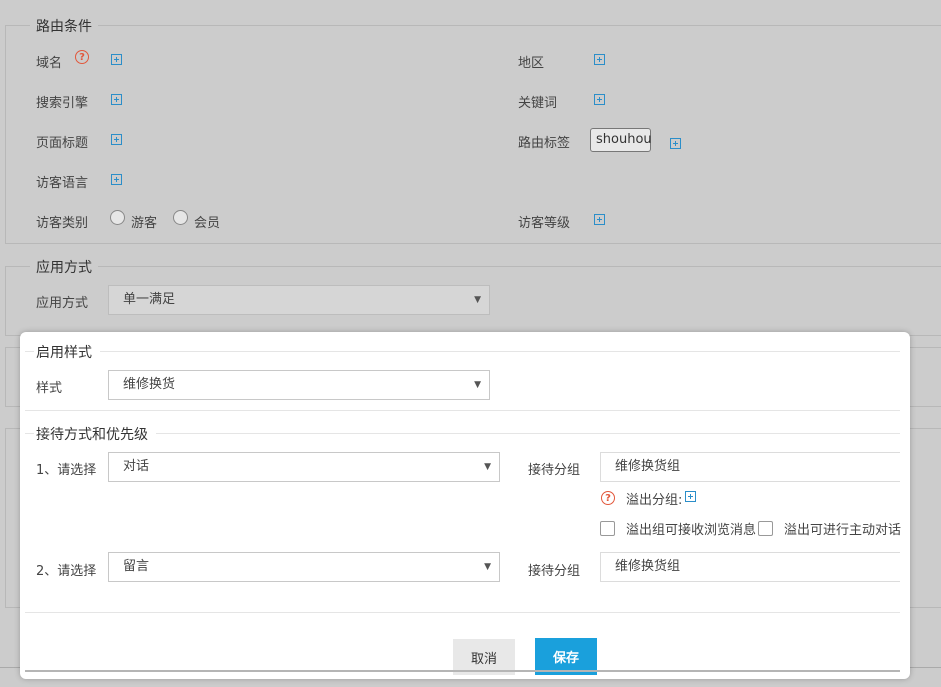 The width and height of the screenshot is (941, 687). Describe the element at coordinates (462, 671) in the screenshot. I see `modal-scroll-edge` at that location.